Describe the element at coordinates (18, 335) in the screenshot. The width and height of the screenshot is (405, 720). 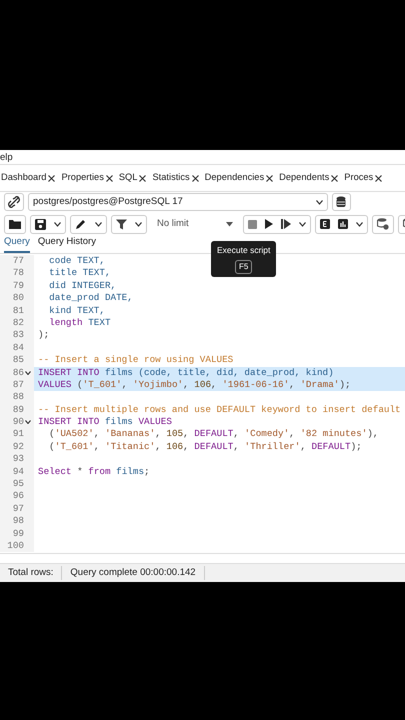
I see `line-number: 83` at that location.